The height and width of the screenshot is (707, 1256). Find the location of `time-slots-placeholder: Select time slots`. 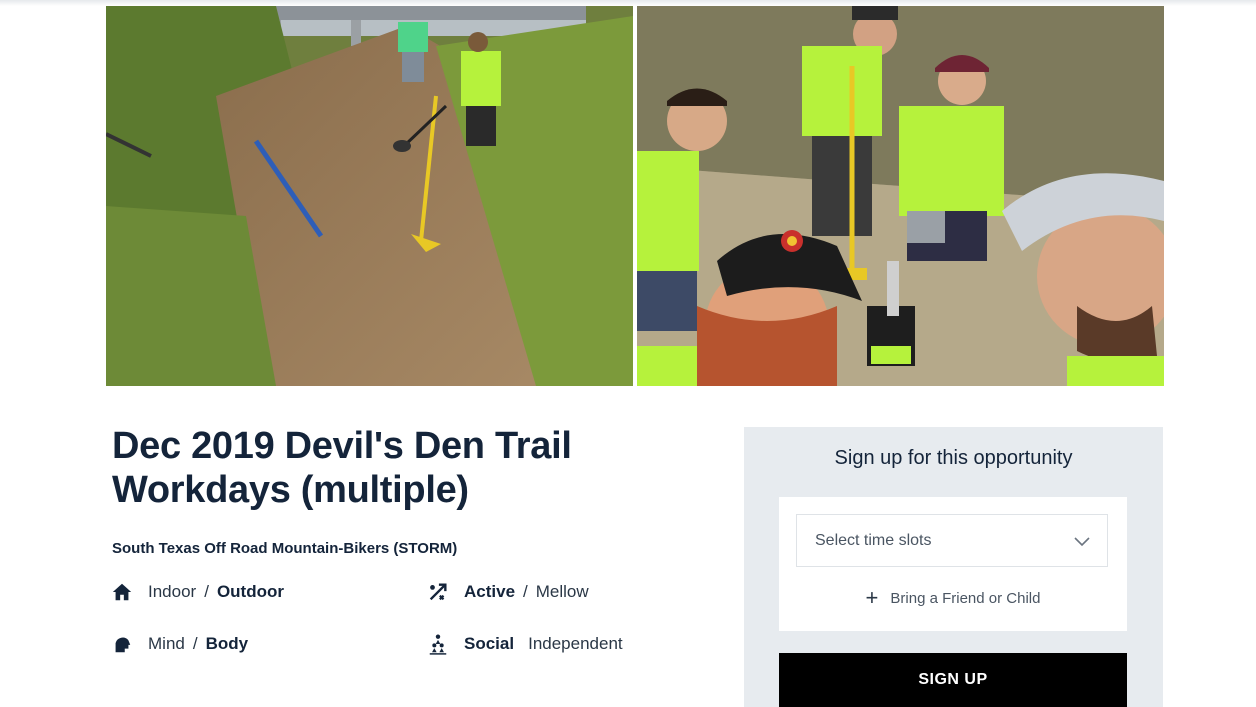

time-slots-placeholder: Select time slots is located at coordinates (873, 540).